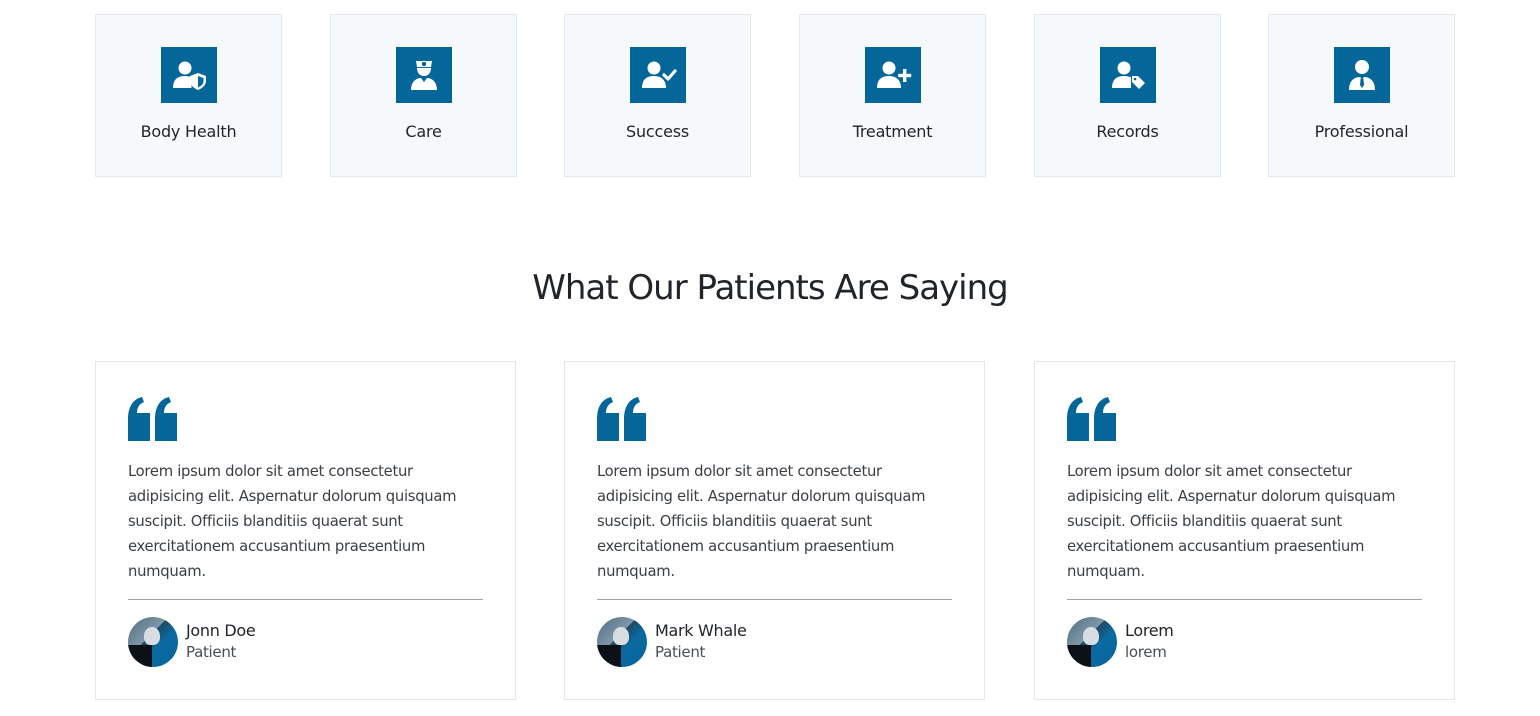  I want to click on feature-care: Care, so click(423, 95).